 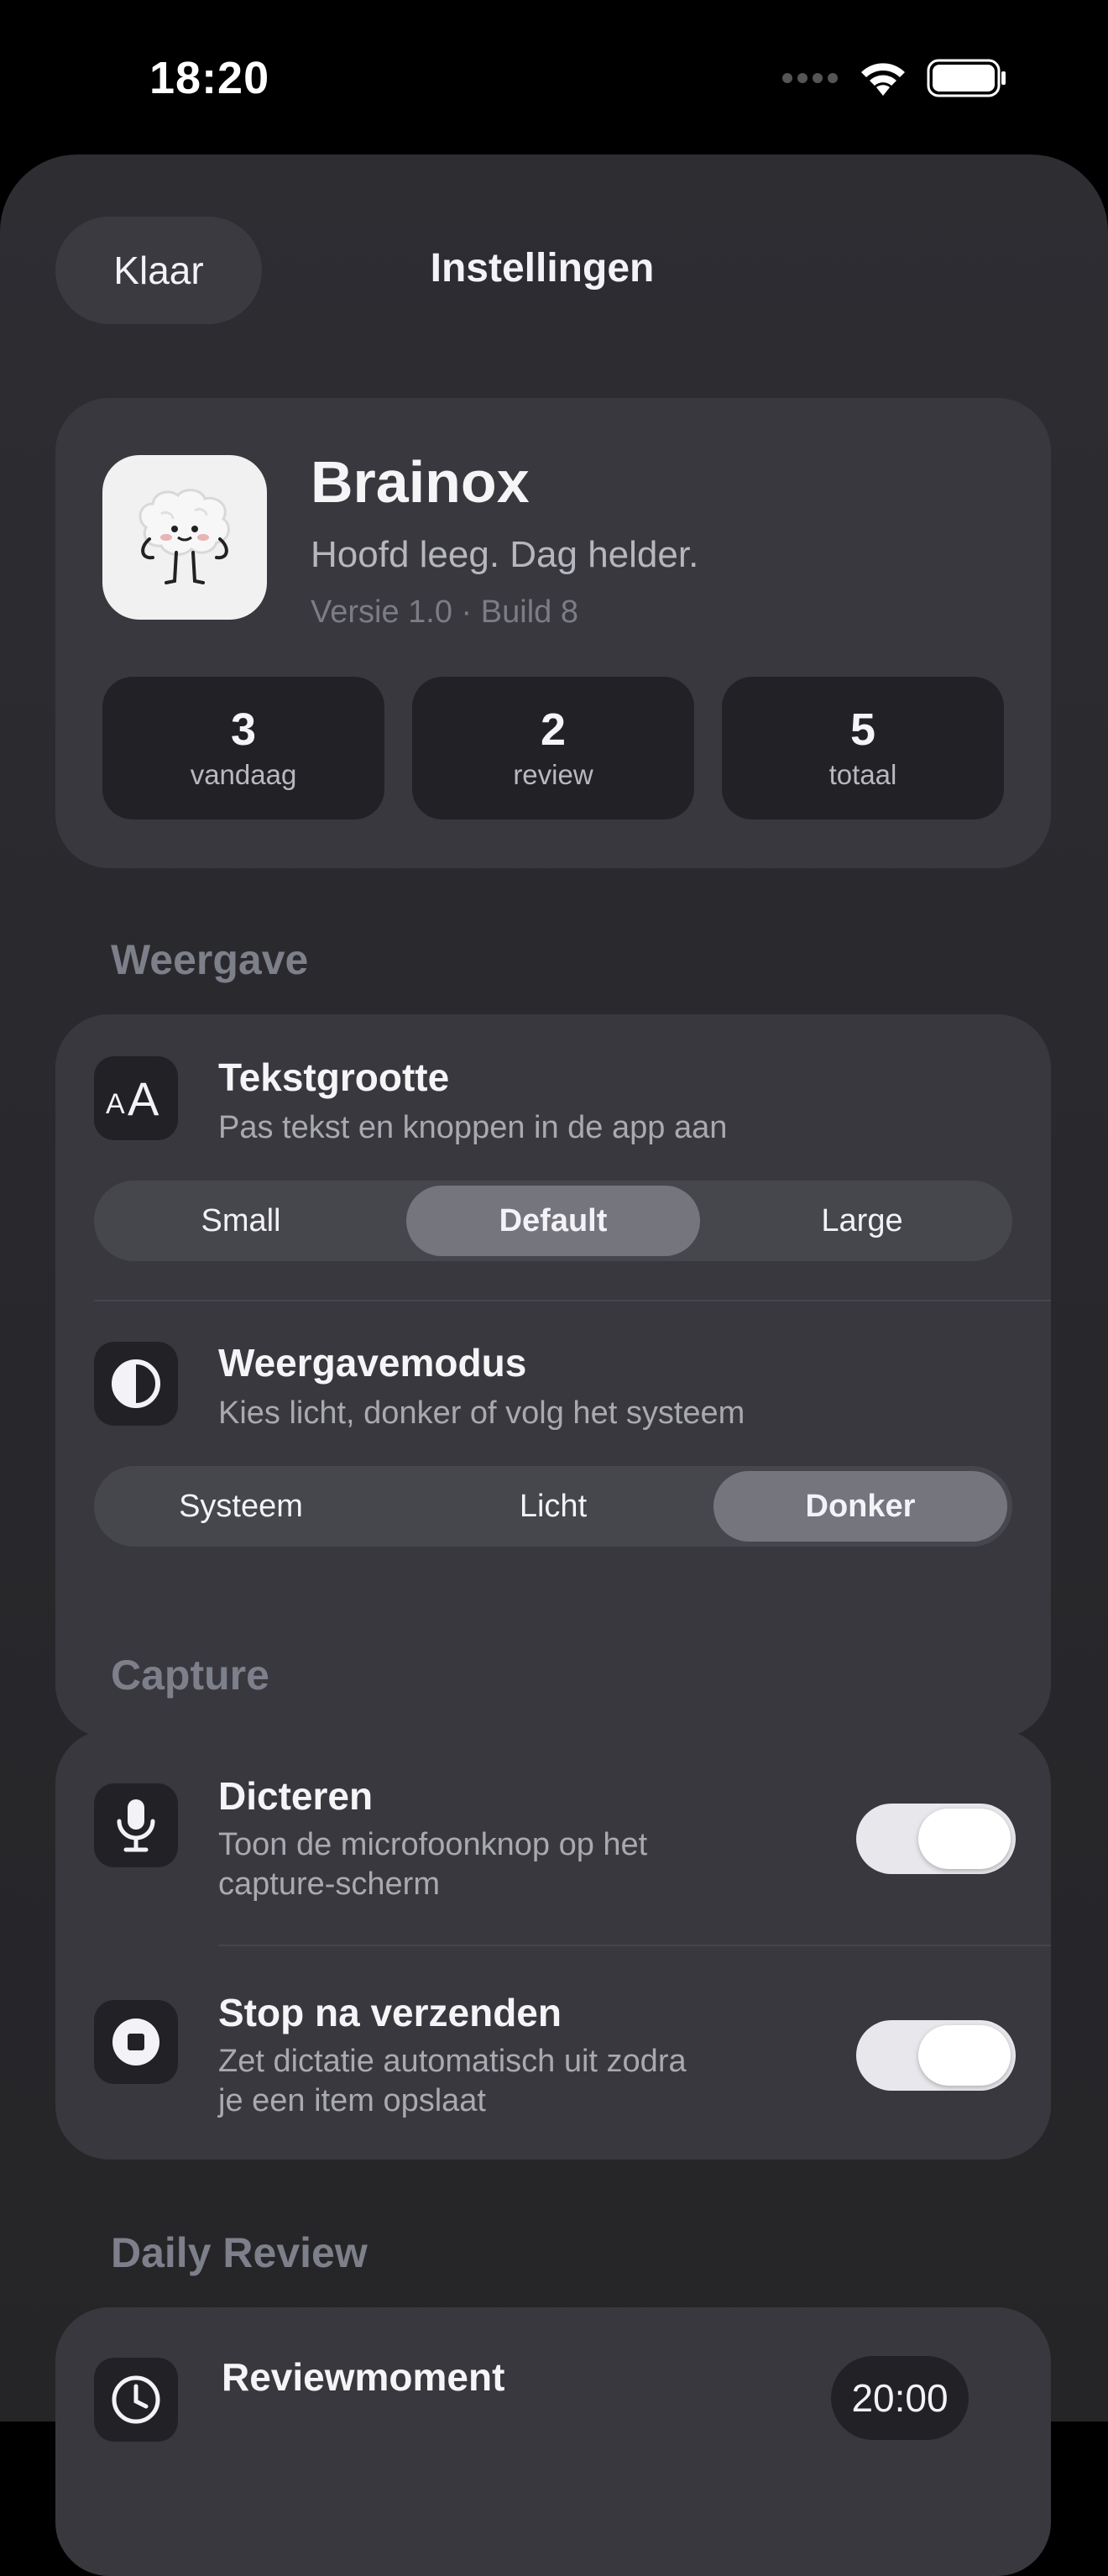 I want to click on stop-circle-icon, so click(x=136, y=2042).